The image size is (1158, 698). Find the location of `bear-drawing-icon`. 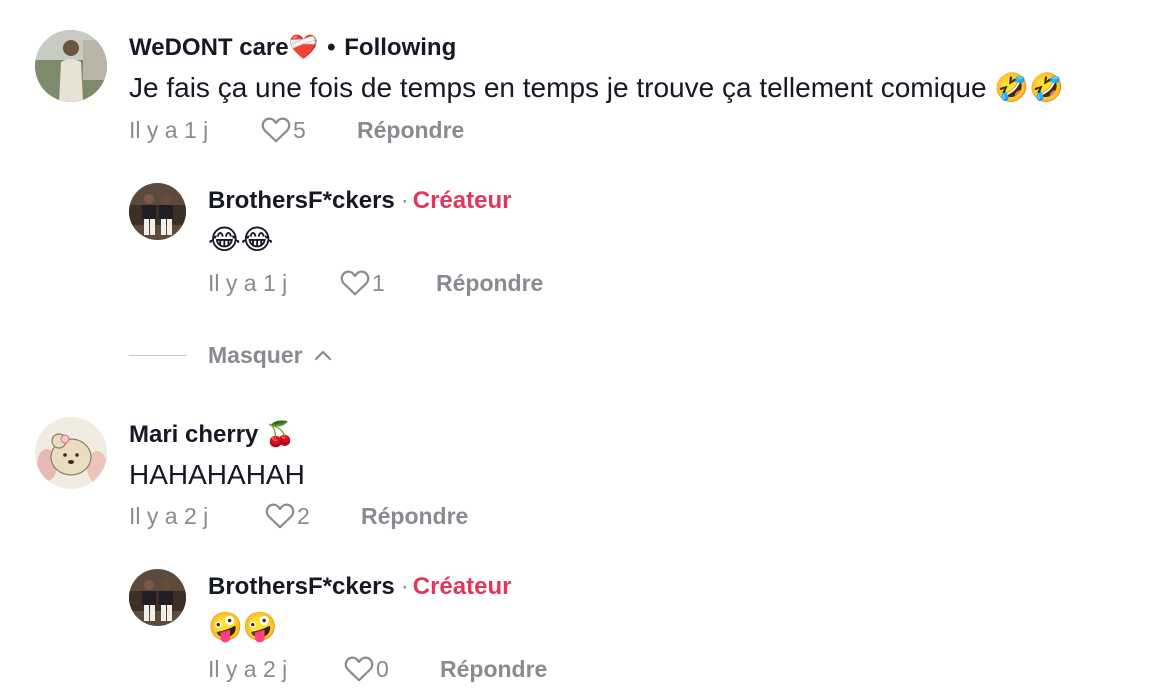

bear-drawing-icon is located at coordinates (71, 453).